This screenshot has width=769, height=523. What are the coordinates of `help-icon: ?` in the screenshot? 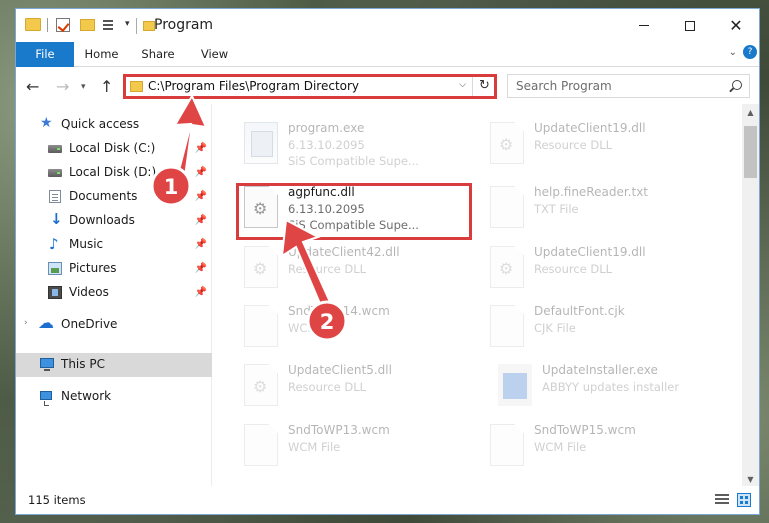 It's located at (750, 52).